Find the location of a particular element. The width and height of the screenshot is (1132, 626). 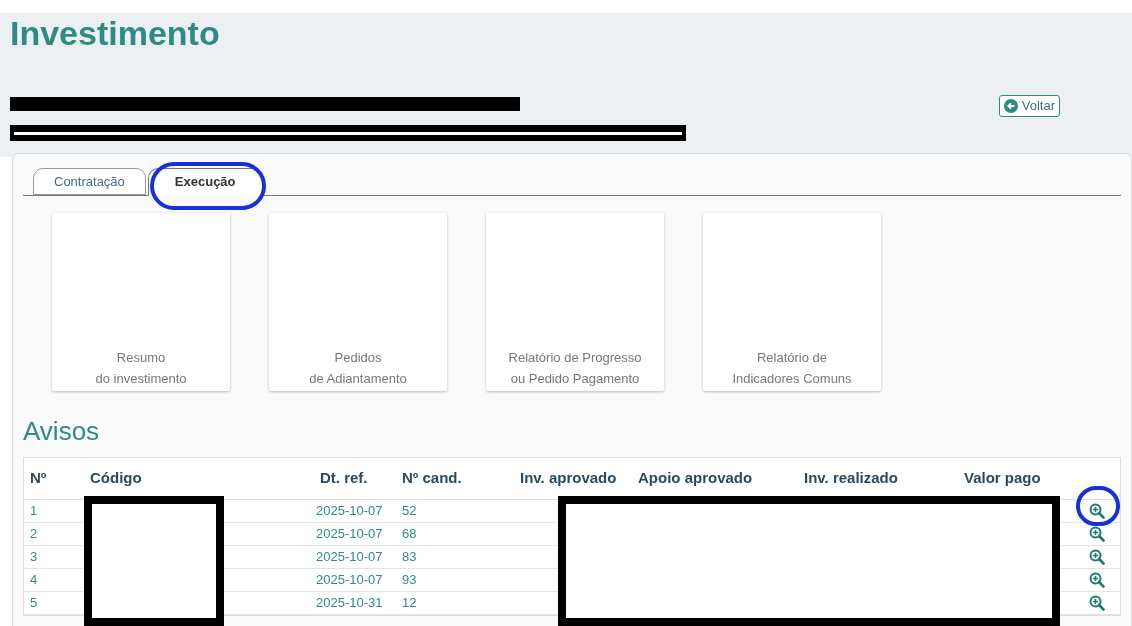

card-label: Indicadores Comuns is located at coordinates (792, 379).